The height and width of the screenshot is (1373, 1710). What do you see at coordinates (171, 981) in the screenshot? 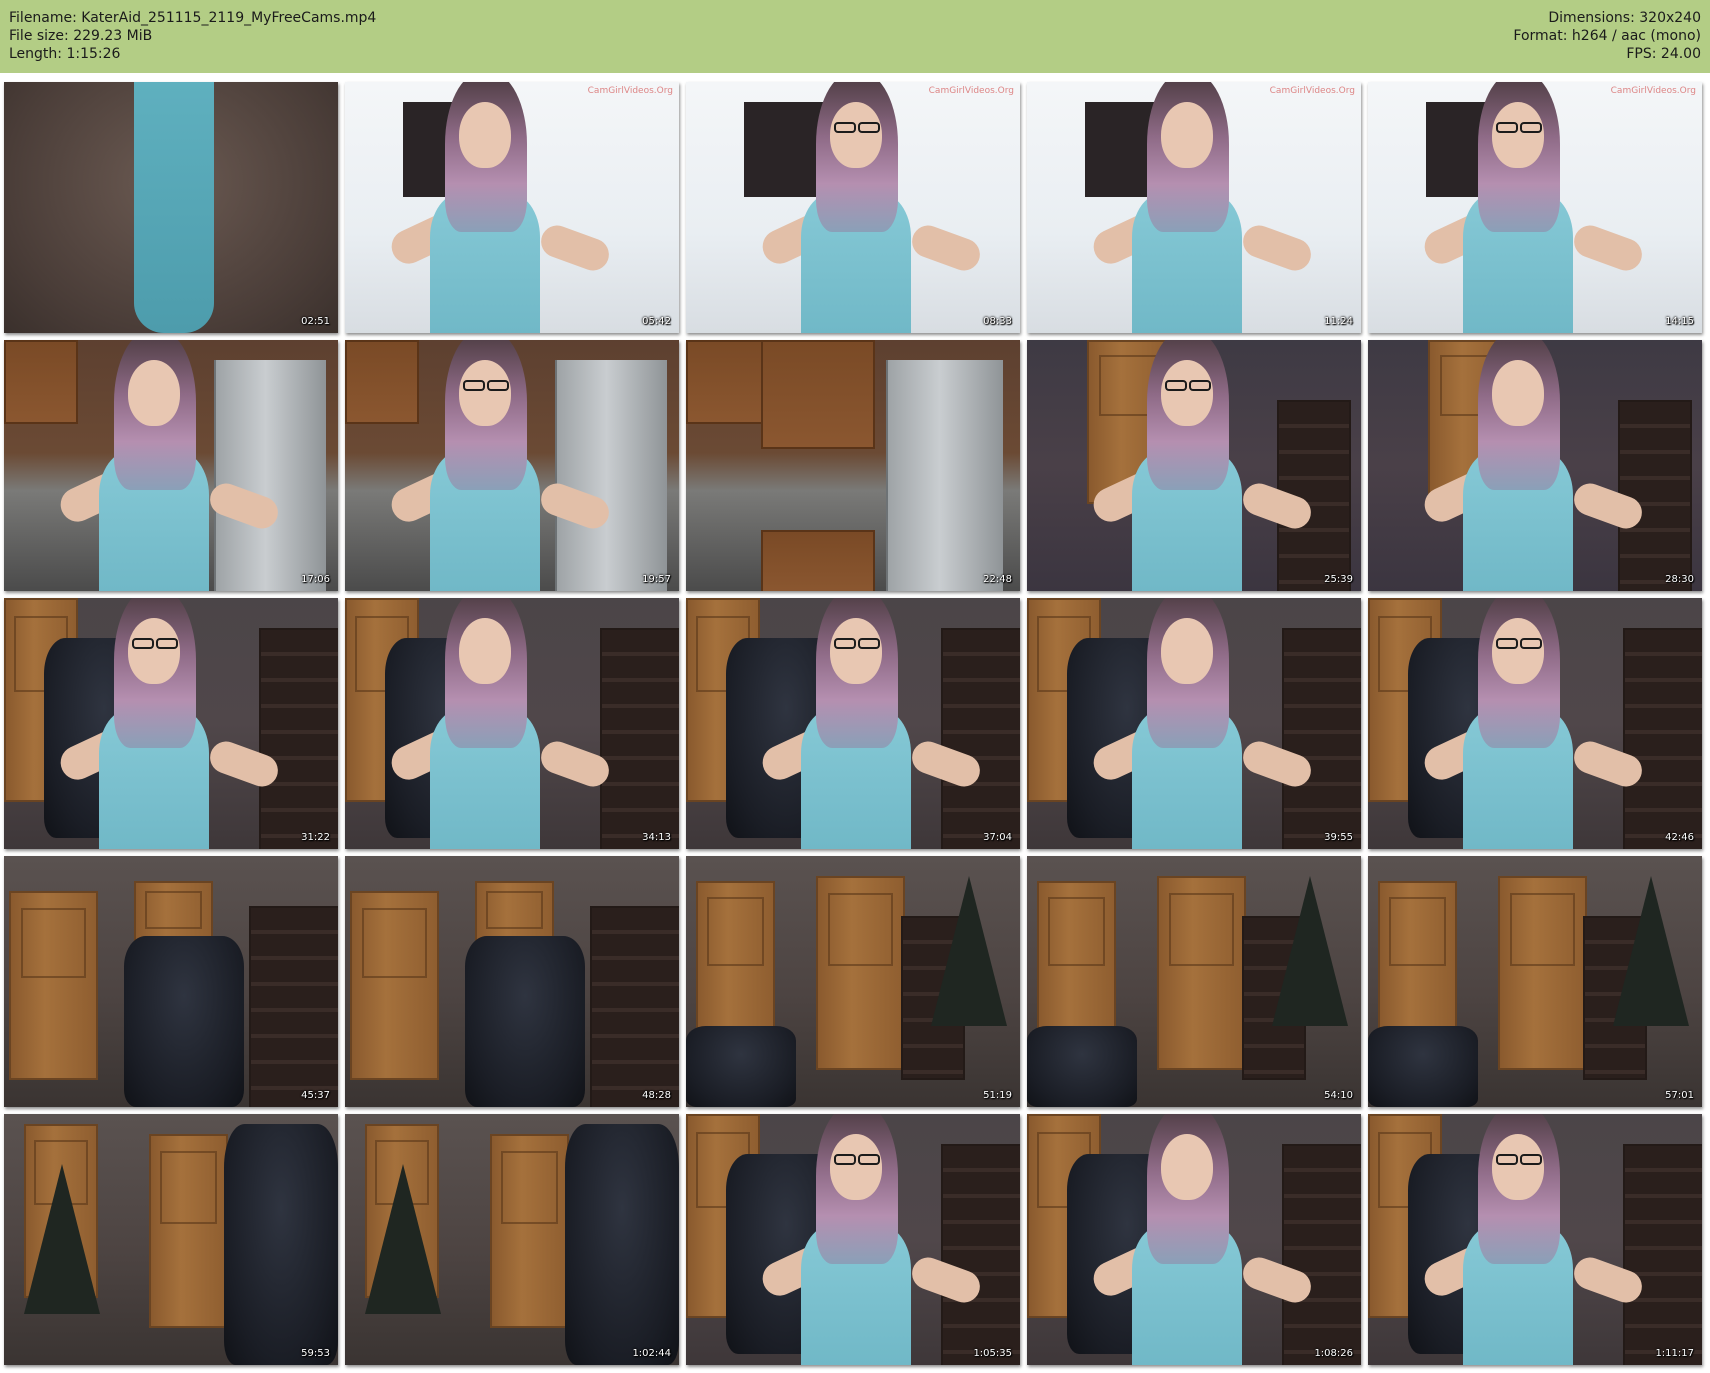
I see `video-thumbnail: 45:37` at bounding box center [171, 981].